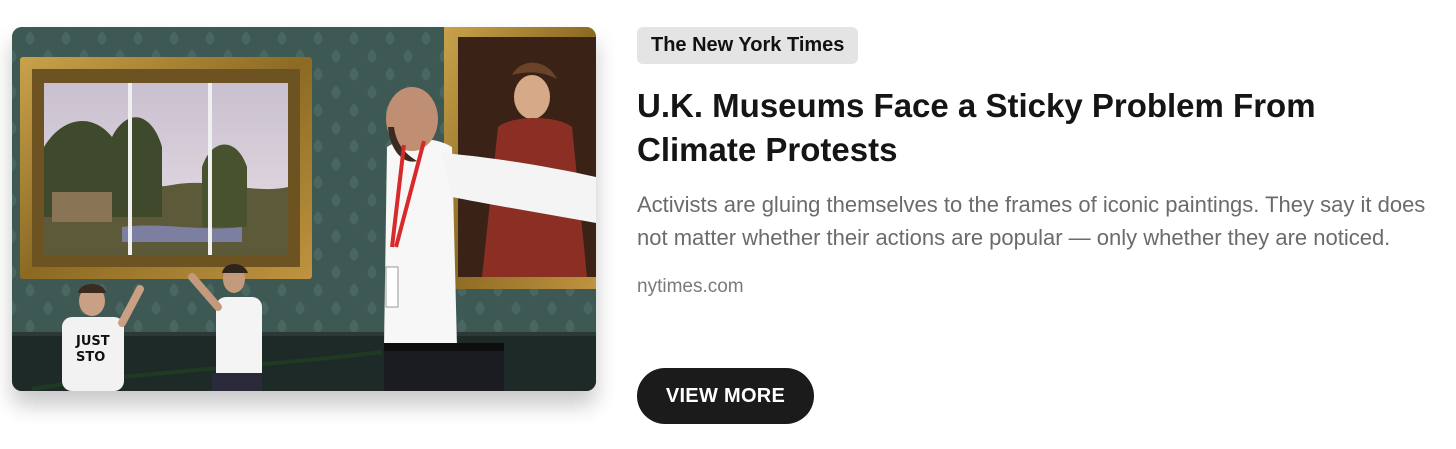 This screenshot has width=1456, height=449. What do you see at coordinates (690, 286) in the screenshot?
I see `article-domain: nytimes.com` at bounding box center [690, 286].